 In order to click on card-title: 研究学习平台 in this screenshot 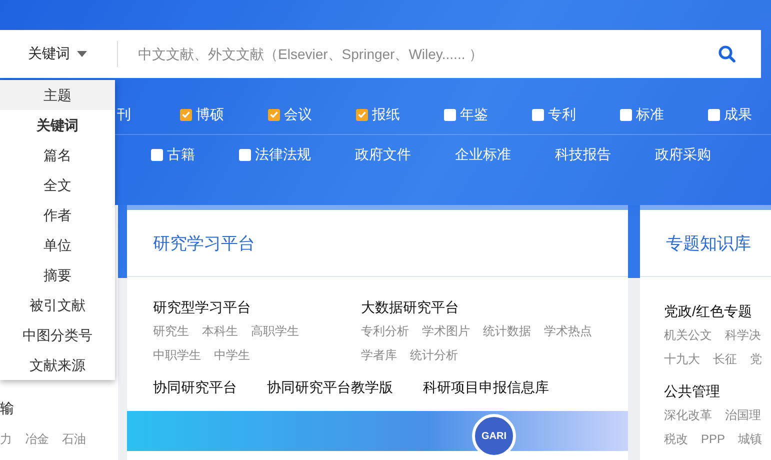, I will do `click(204, 243)`.